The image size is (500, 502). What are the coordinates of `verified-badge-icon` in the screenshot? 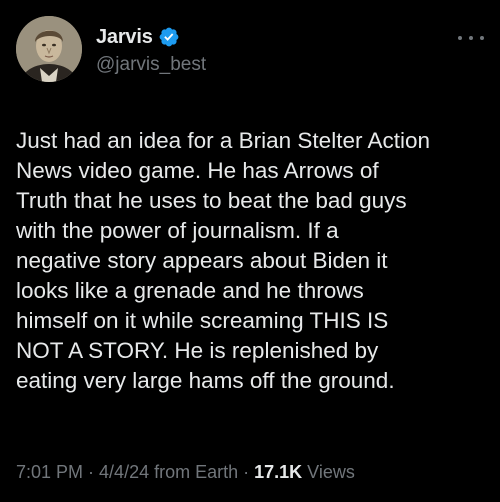 It's located at (169, 37).